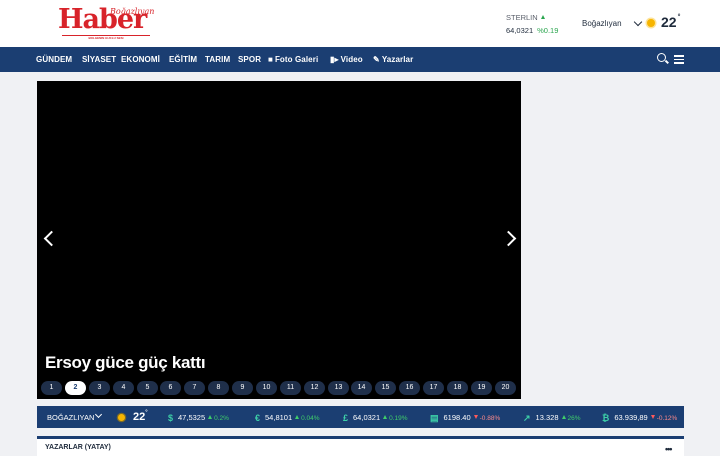 Image resolution: width=720 pixels, height=456 pixels. What do you see at coordinates (217, 59) in the screenshot?
I see `nav-item-tarim: TARIM` at bounding box center [217, 59].